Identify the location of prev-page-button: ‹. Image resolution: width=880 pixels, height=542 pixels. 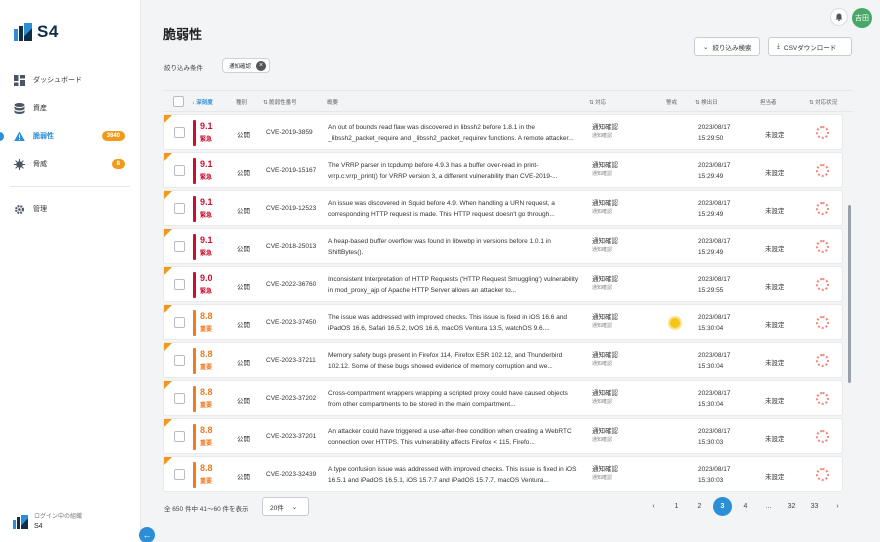
(653, 506).